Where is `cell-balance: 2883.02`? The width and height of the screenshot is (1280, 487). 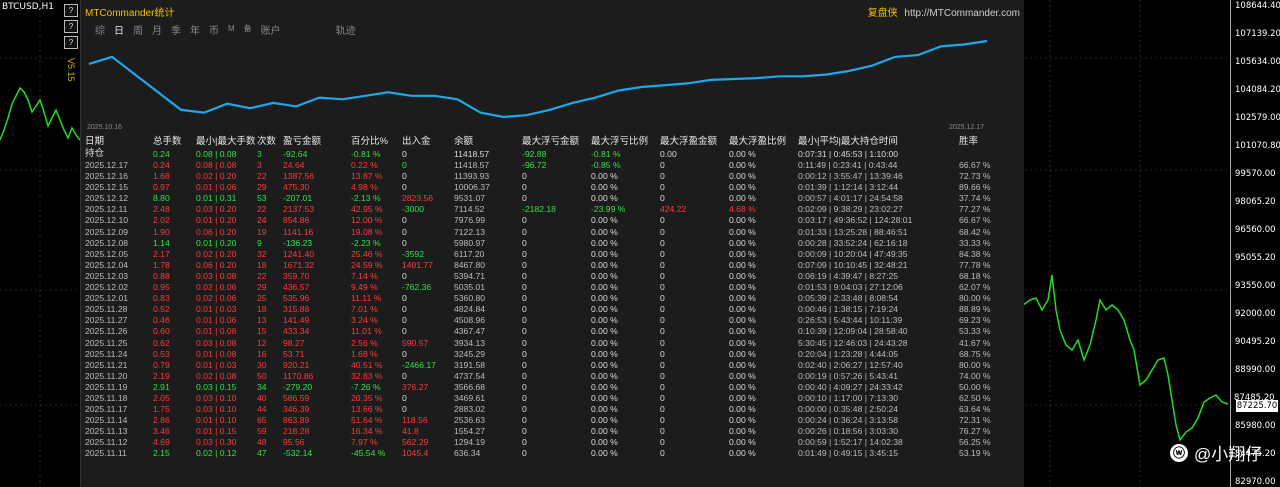 cell-balance: 2883.02 is located at coordinates (470, 409).